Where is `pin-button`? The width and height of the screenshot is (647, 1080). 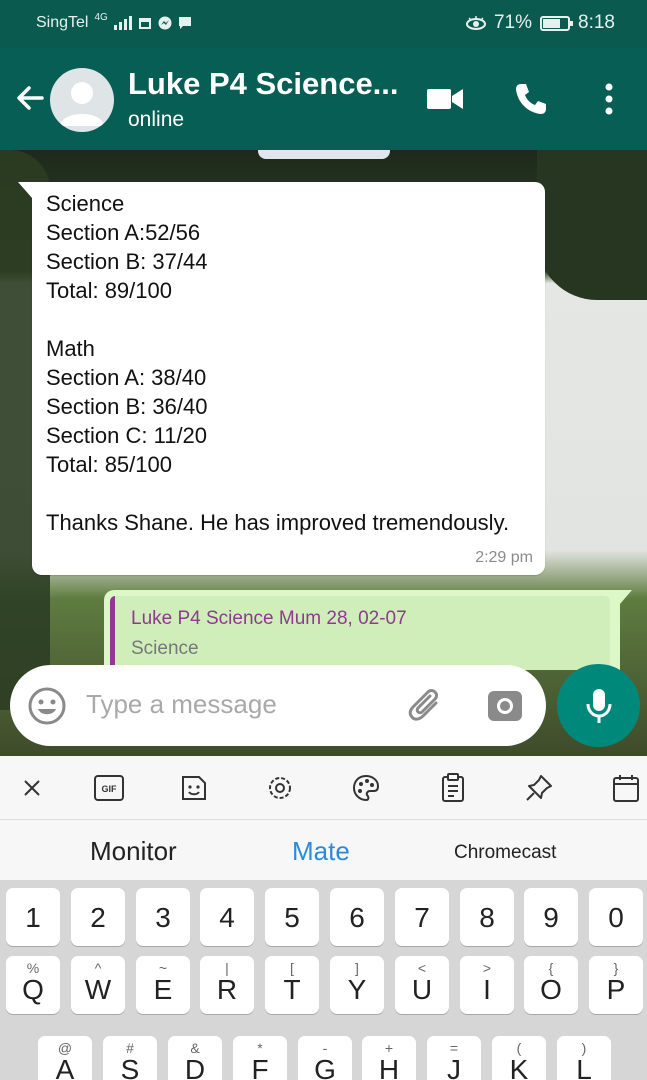
pin-button is located at coordinates (539, 788).